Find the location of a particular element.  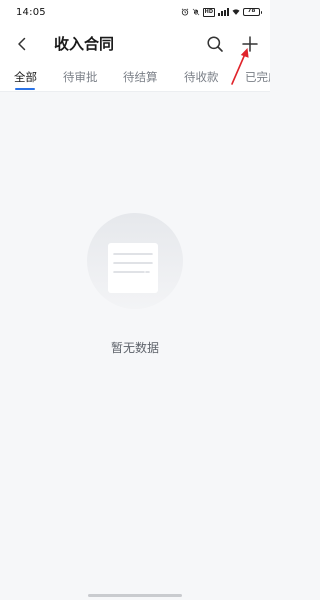

tab-pending-payment: 待收款 is located at coordinates (201, 77).